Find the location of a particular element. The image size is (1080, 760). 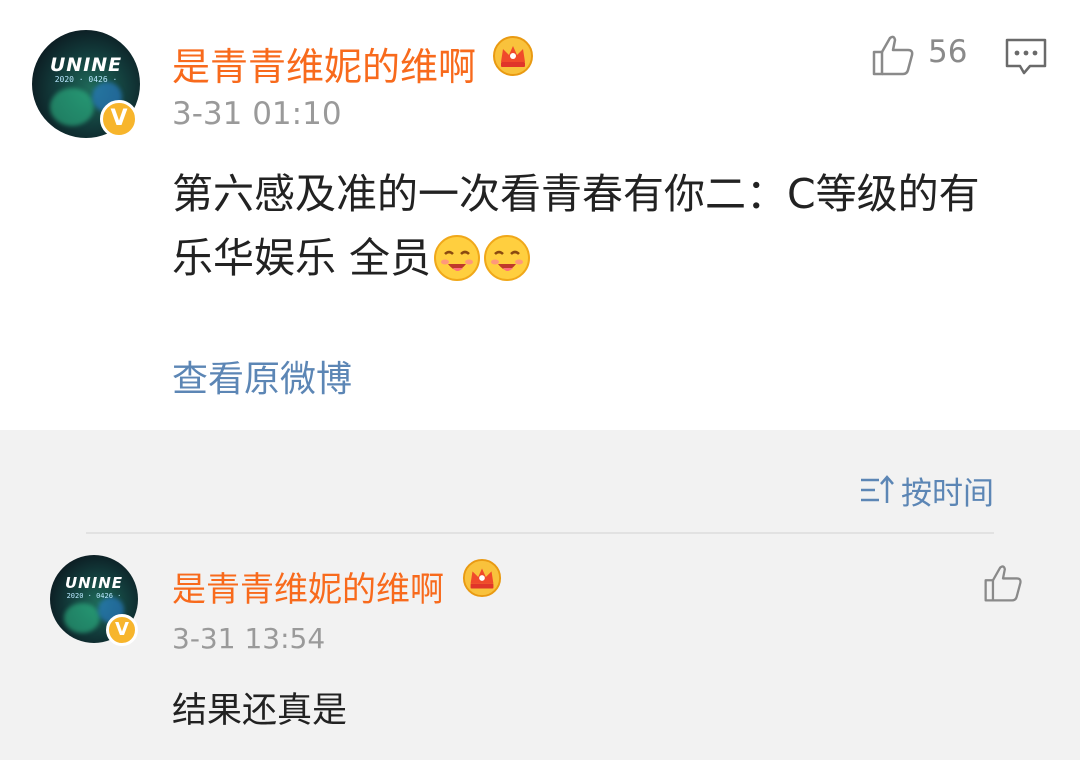

timestamp: 3-31 01:10 is located at coordinates (257, 114).